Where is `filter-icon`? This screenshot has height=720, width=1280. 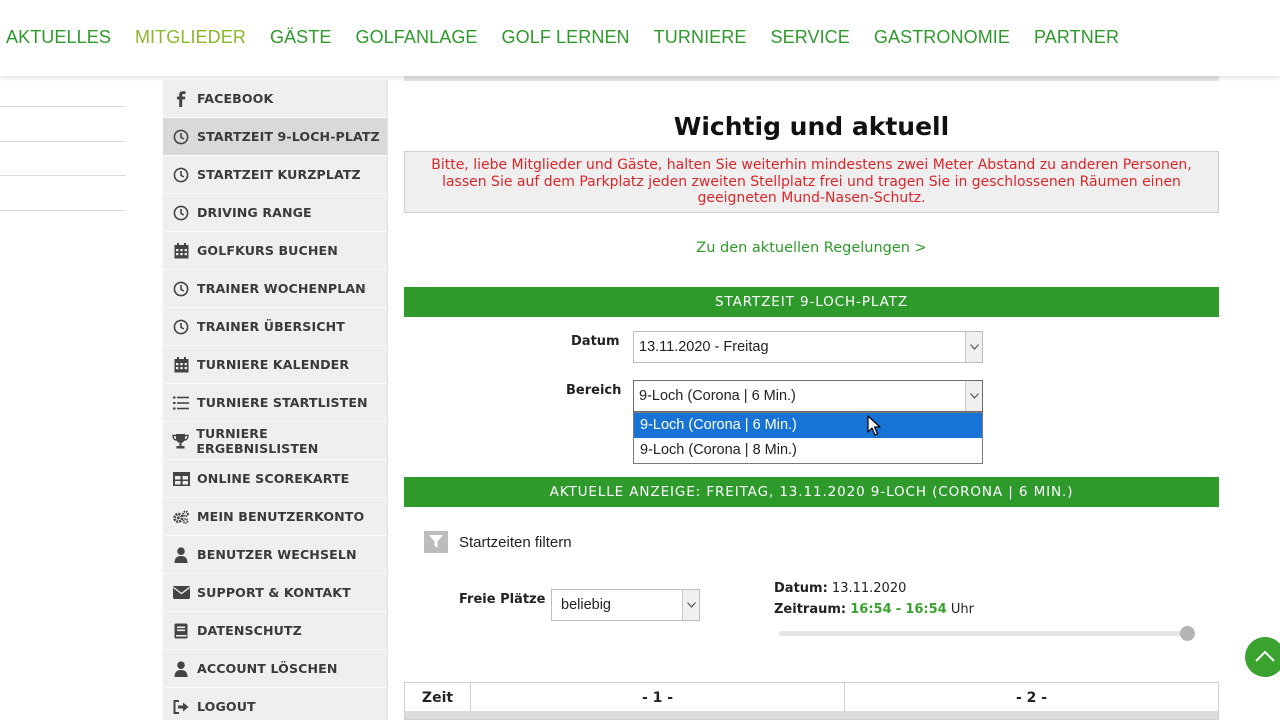
filter-icon is located at coordinates (436, 542).